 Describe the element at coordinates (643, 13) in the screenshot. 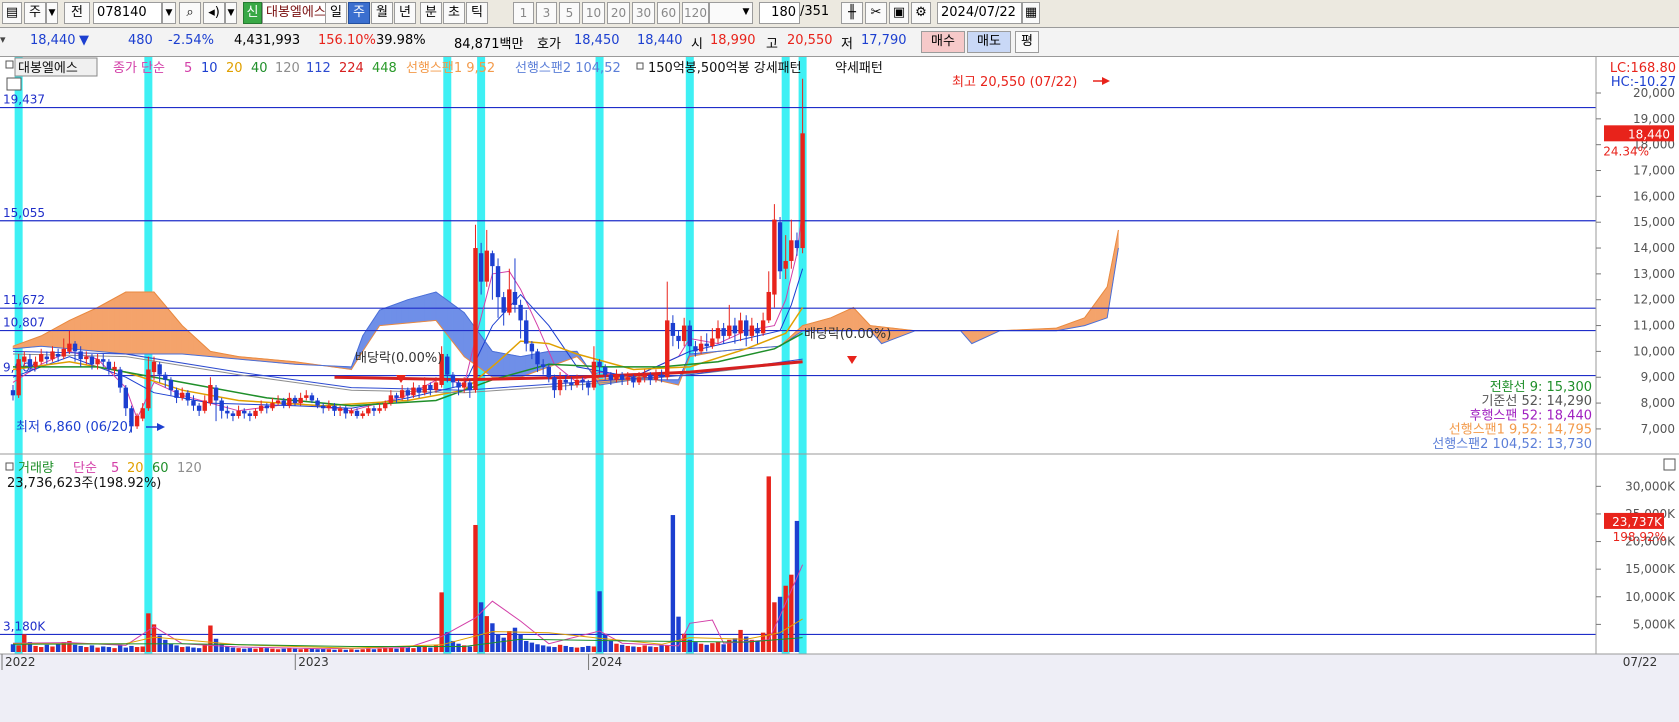

I see `interval-button-30: 30` at that location.